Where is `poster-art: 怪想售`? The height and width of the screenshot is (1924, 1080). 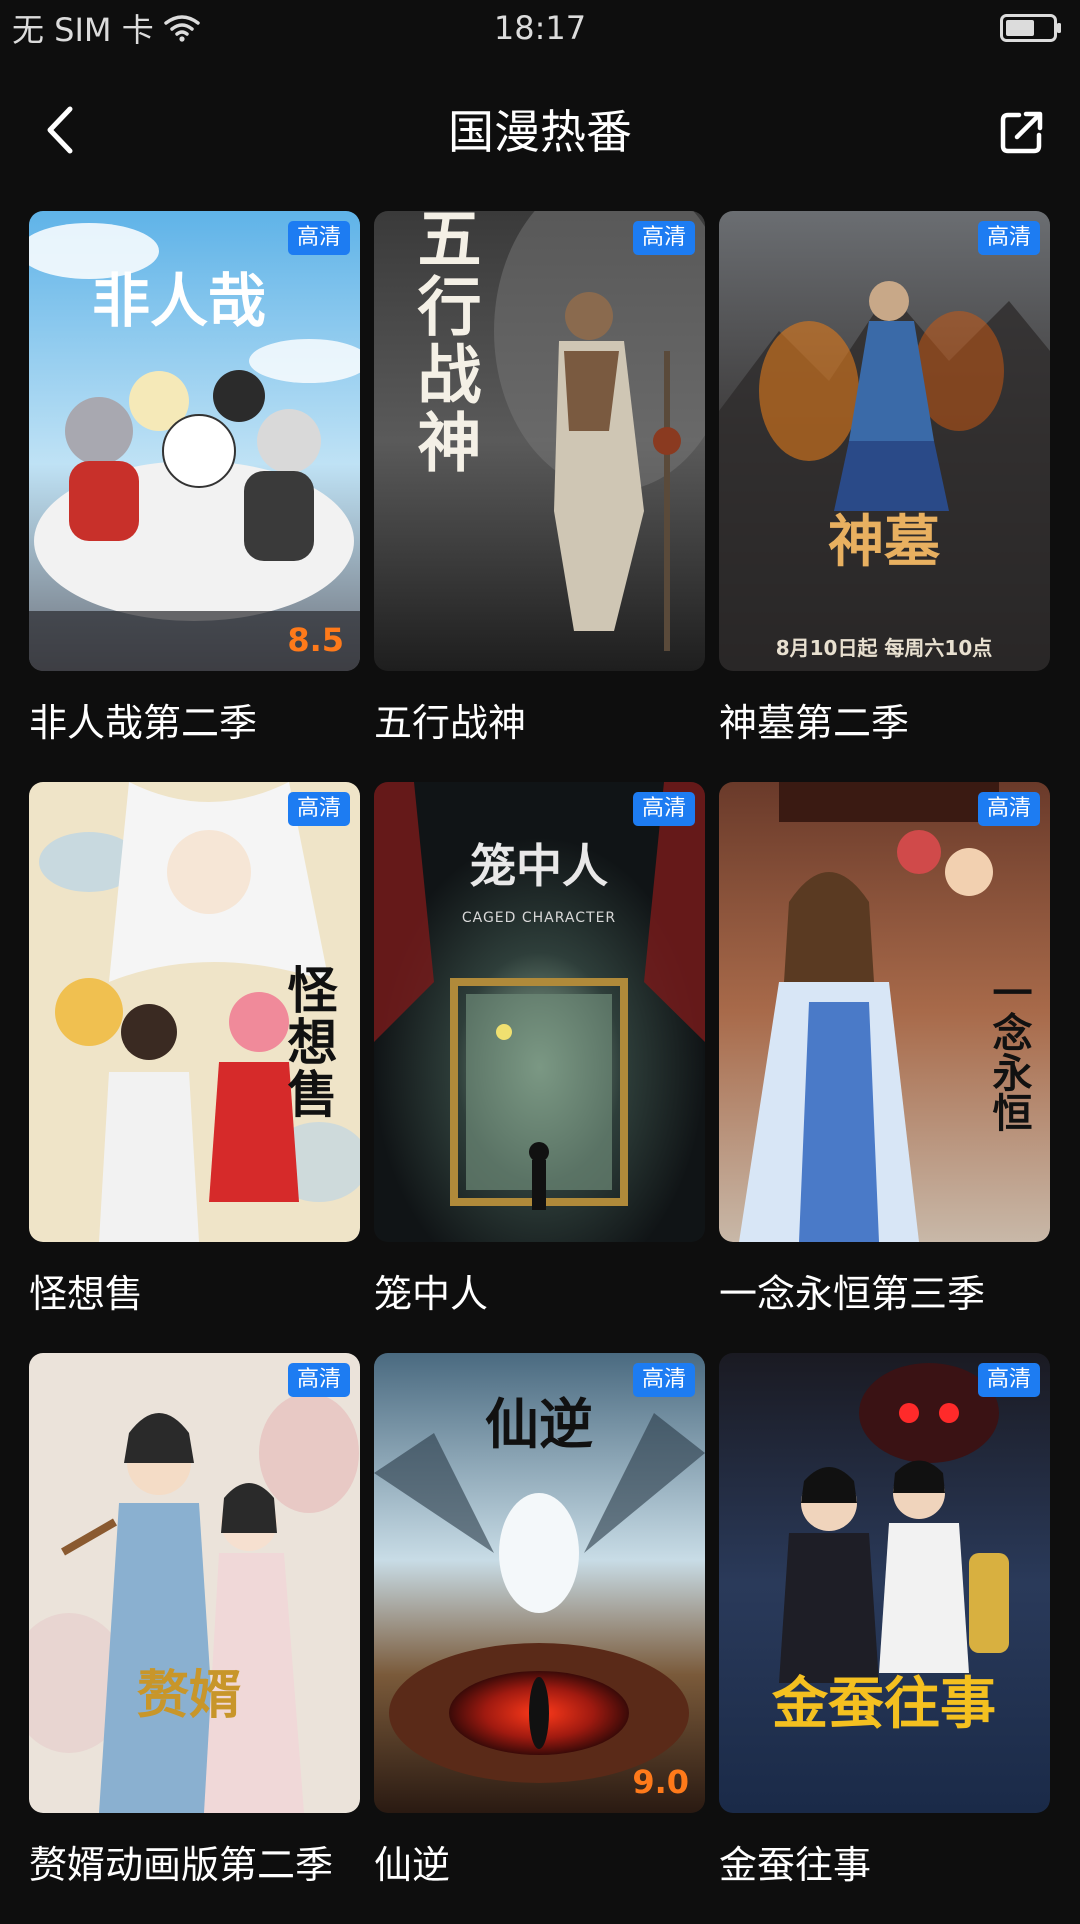 poster-art: 怪想售 is located at coordinates (194, 1012).